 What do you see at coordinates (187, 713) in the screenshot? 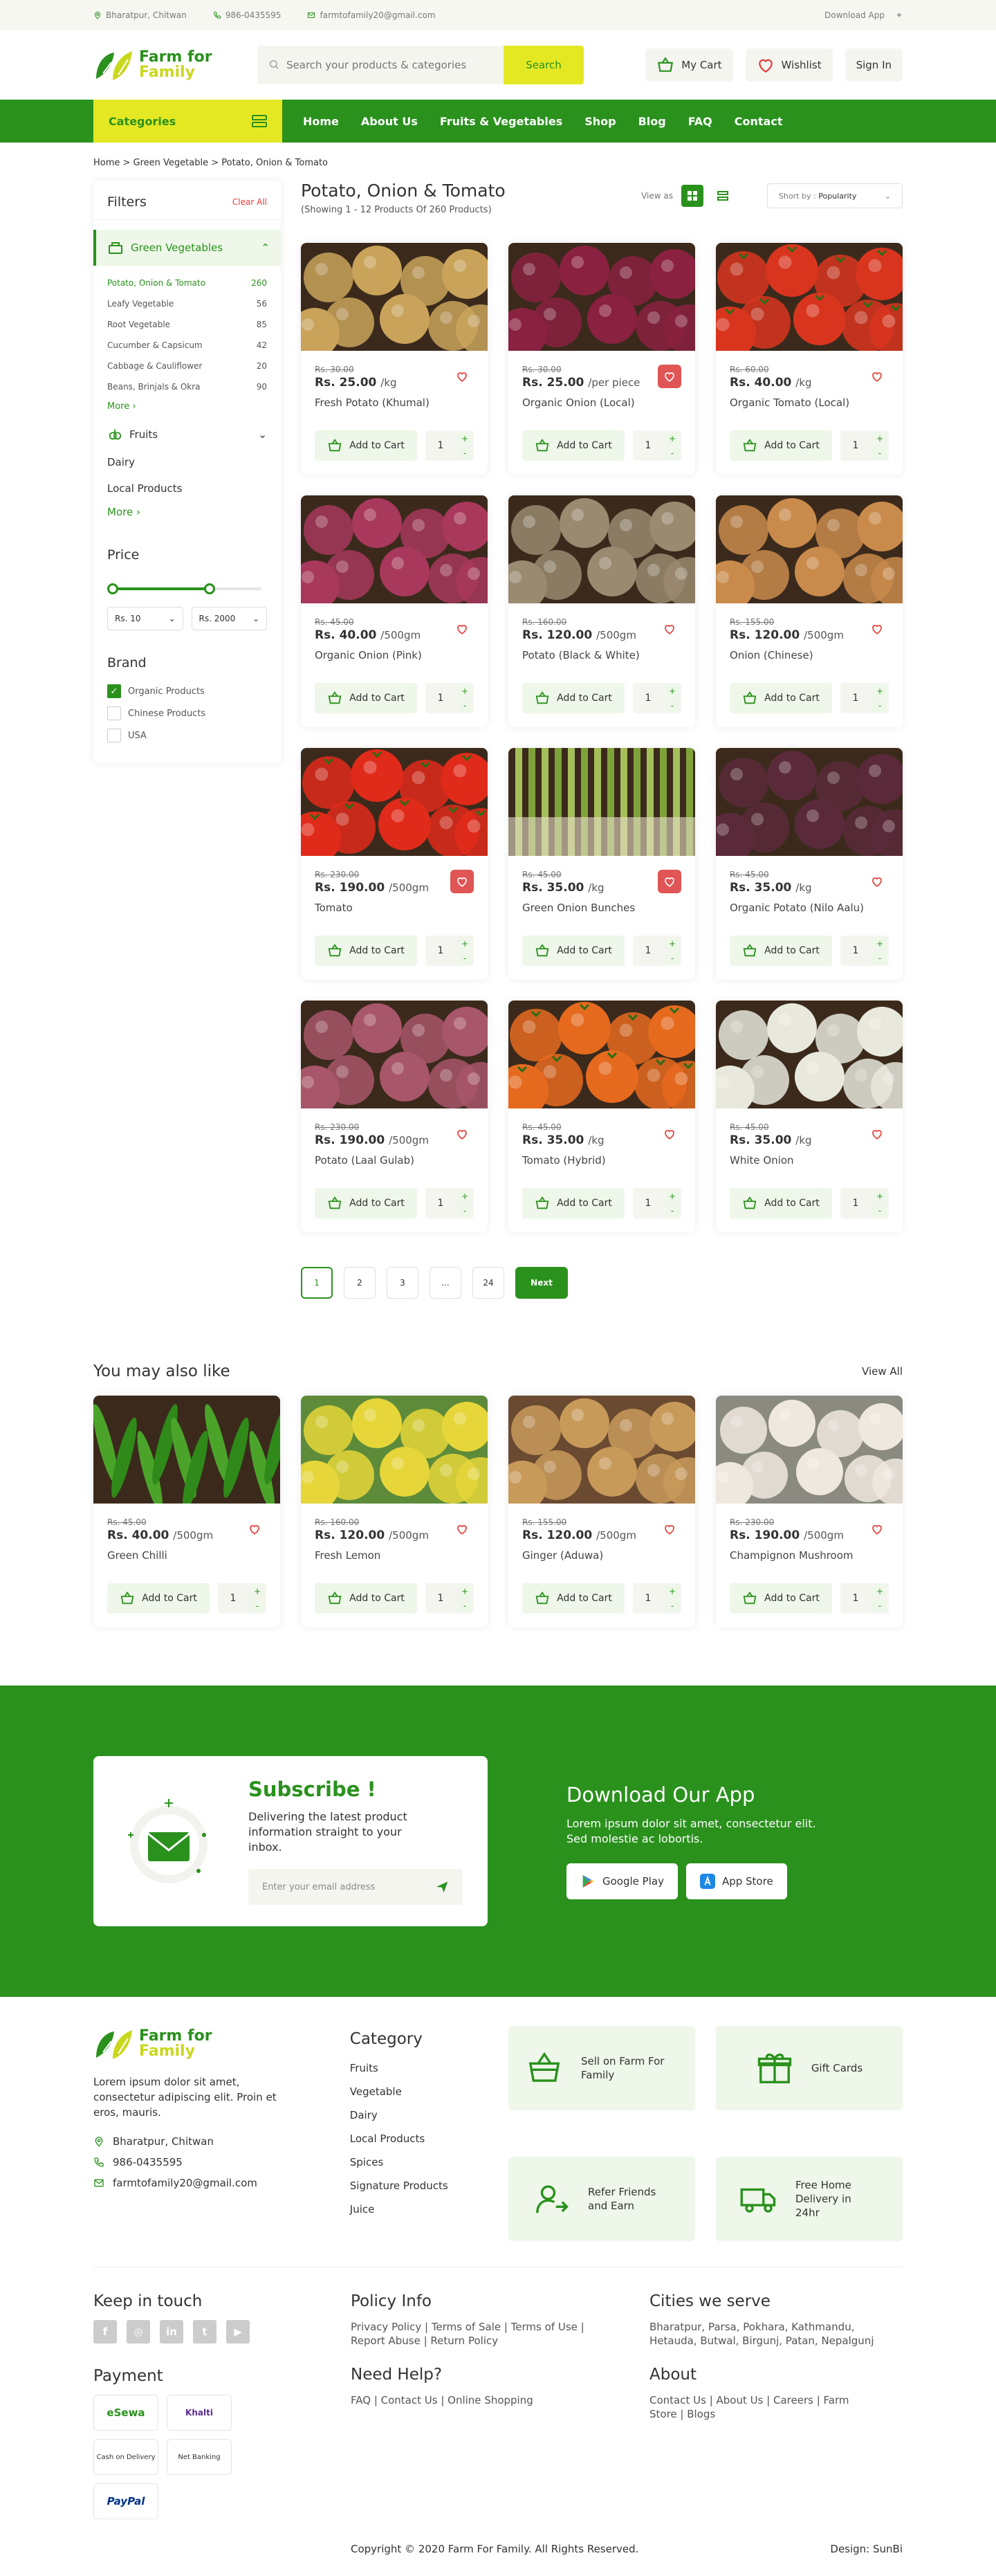
I see `brand-option: Chinese Products` at bounding box center [187, 713].